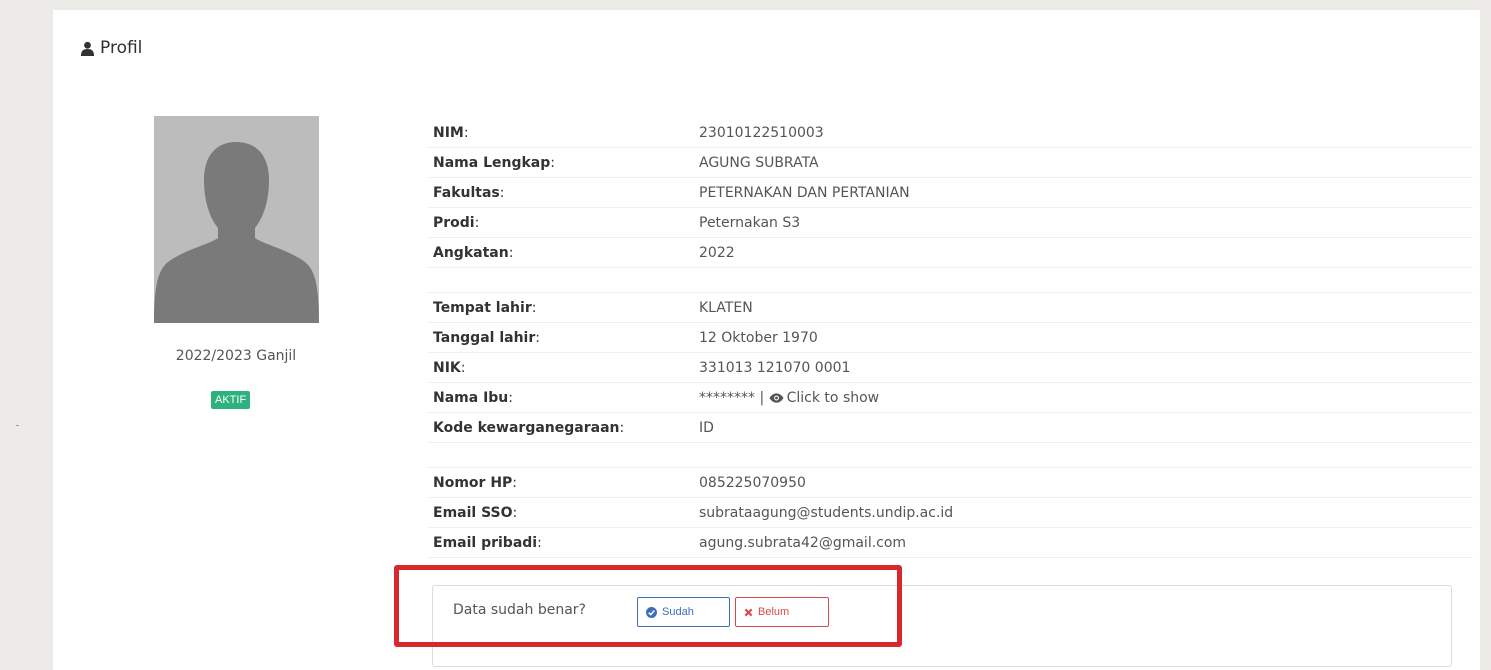 The height and width of the screenshot is (670, 1491). I want to click on panel-title: Profil, so click(111, 48).